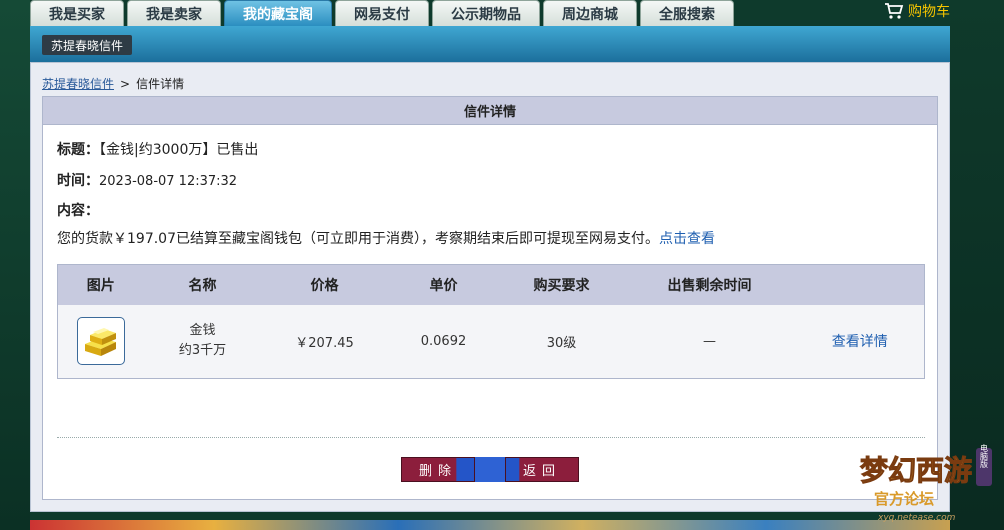  Describe the element at coordinates (904, 499) in the screenshot. I see `logo-sub-text: 官方论坛` at that location.